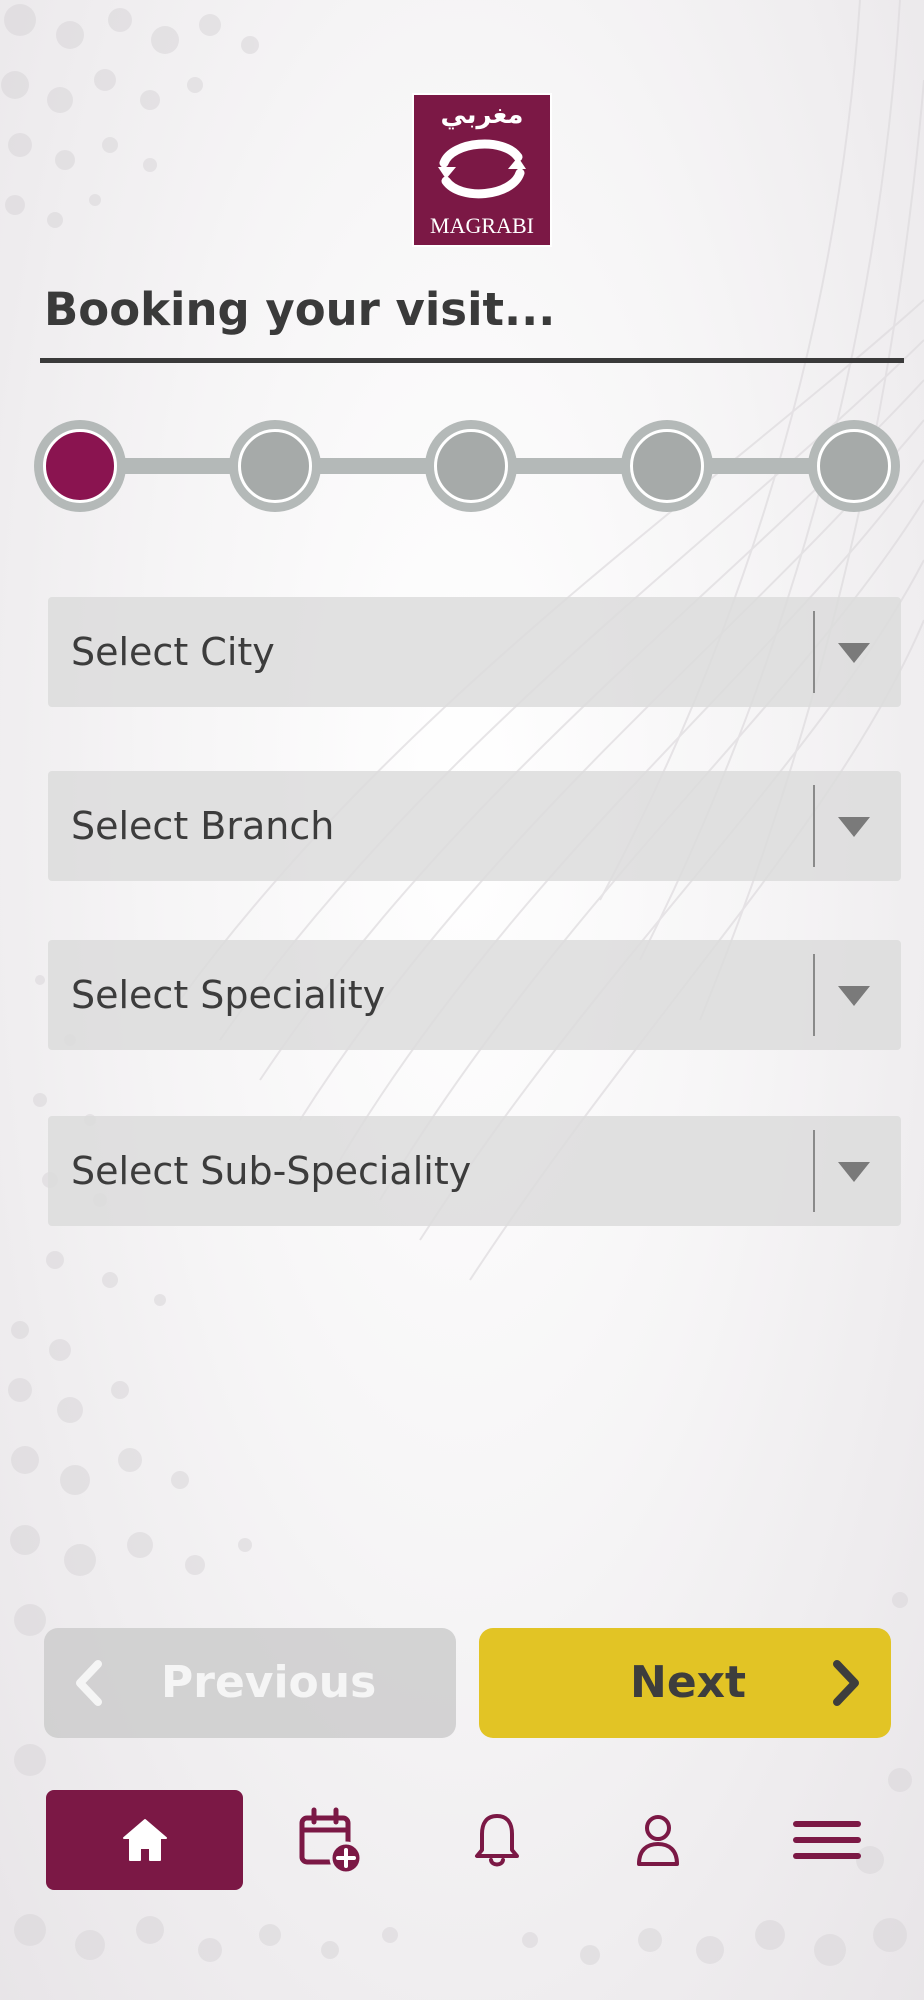 This screenshot has height=2000, width=924. Describe the element at coordinates (471, 466) in the screenshot. I see `step-3-indicator` at that location.